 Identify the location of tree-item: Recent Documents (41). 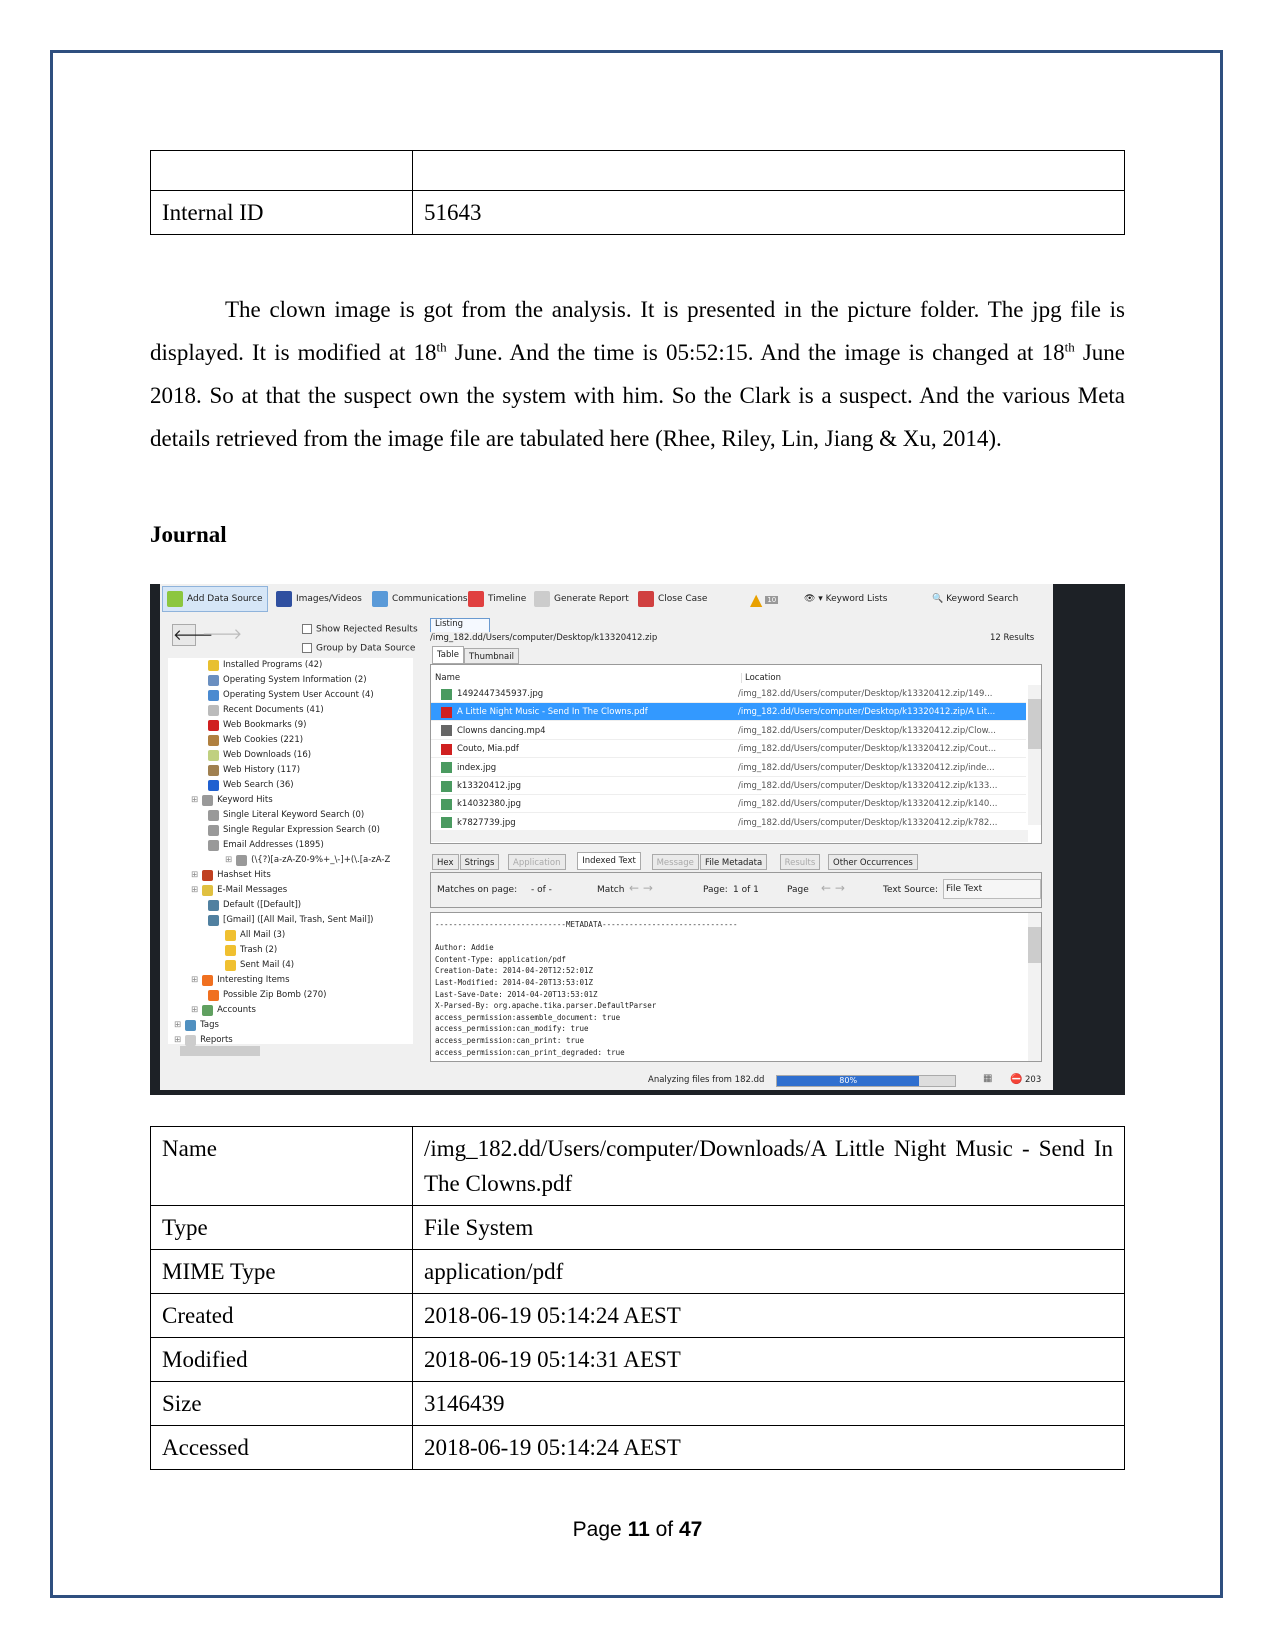
(266, 710).